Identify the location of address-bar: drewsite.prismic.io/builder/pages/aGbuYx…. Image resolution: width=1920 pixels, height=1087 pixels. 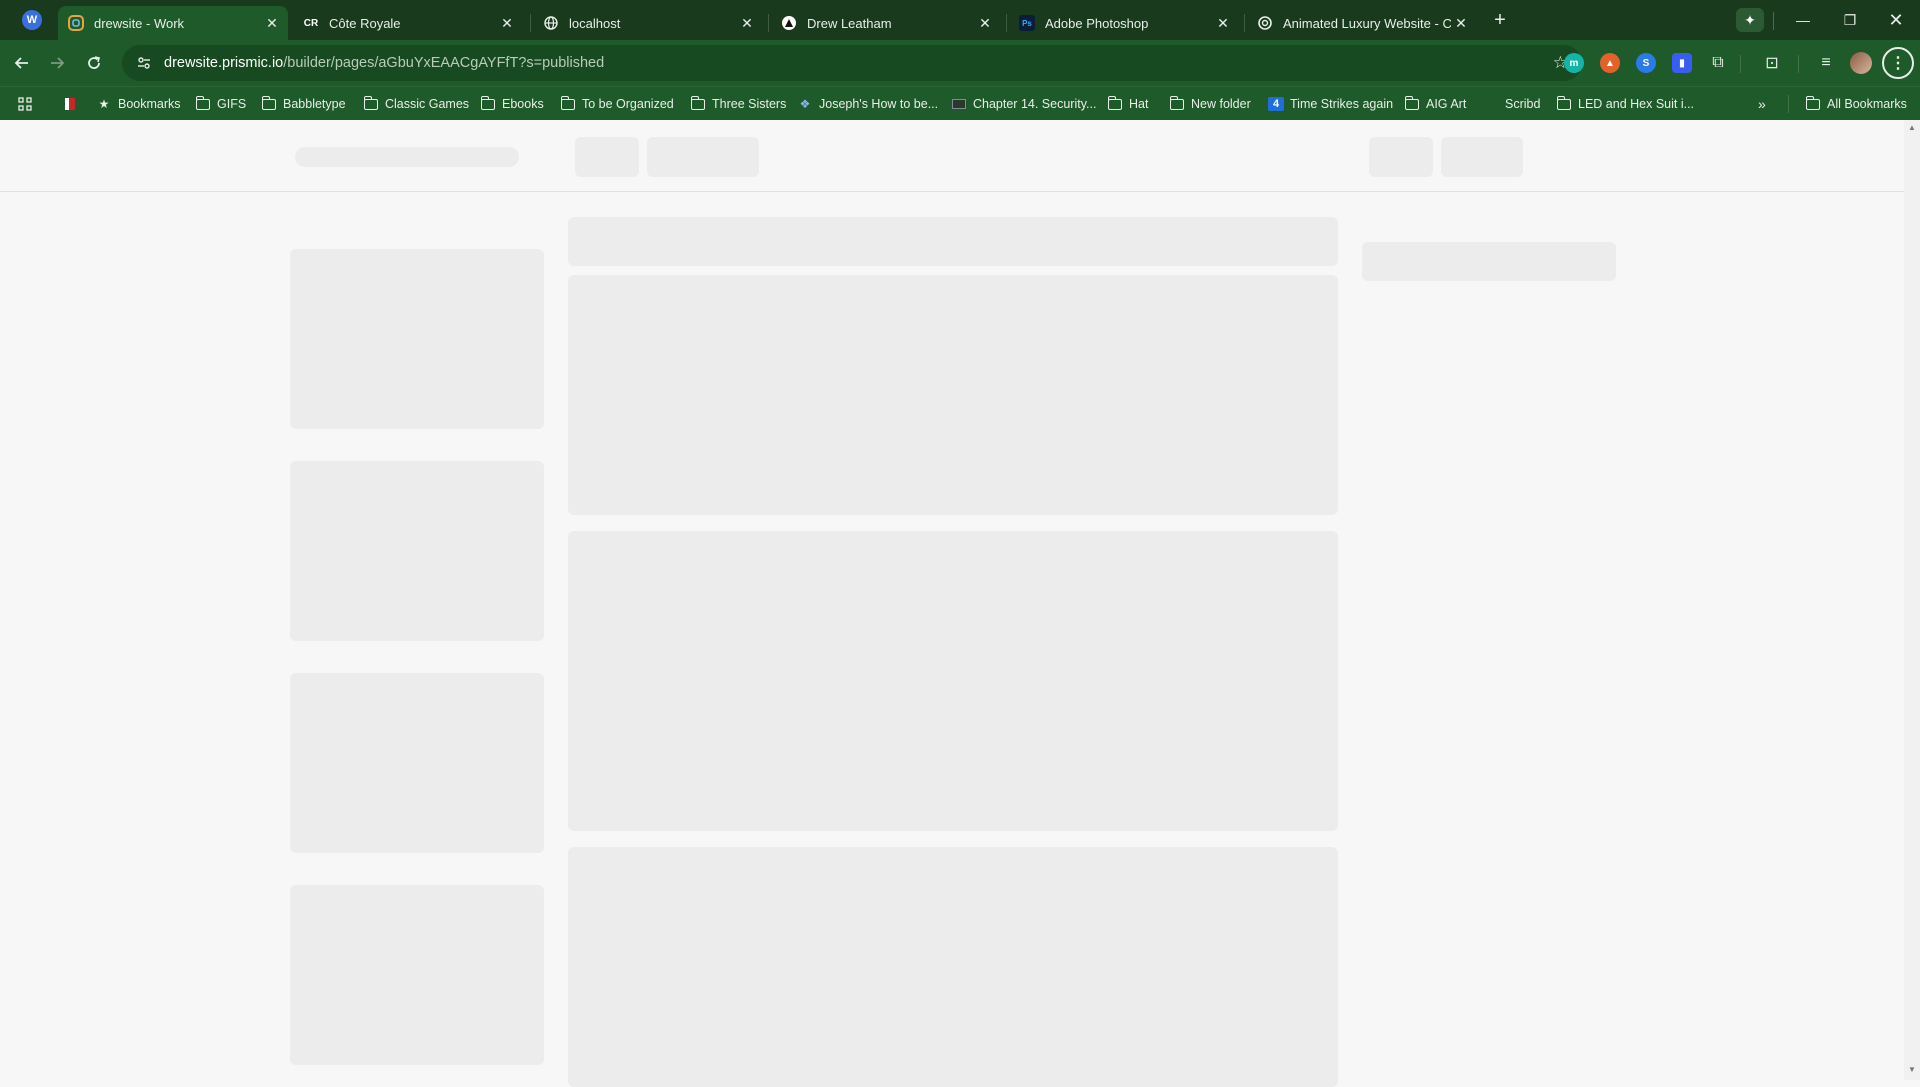
(852, 63).